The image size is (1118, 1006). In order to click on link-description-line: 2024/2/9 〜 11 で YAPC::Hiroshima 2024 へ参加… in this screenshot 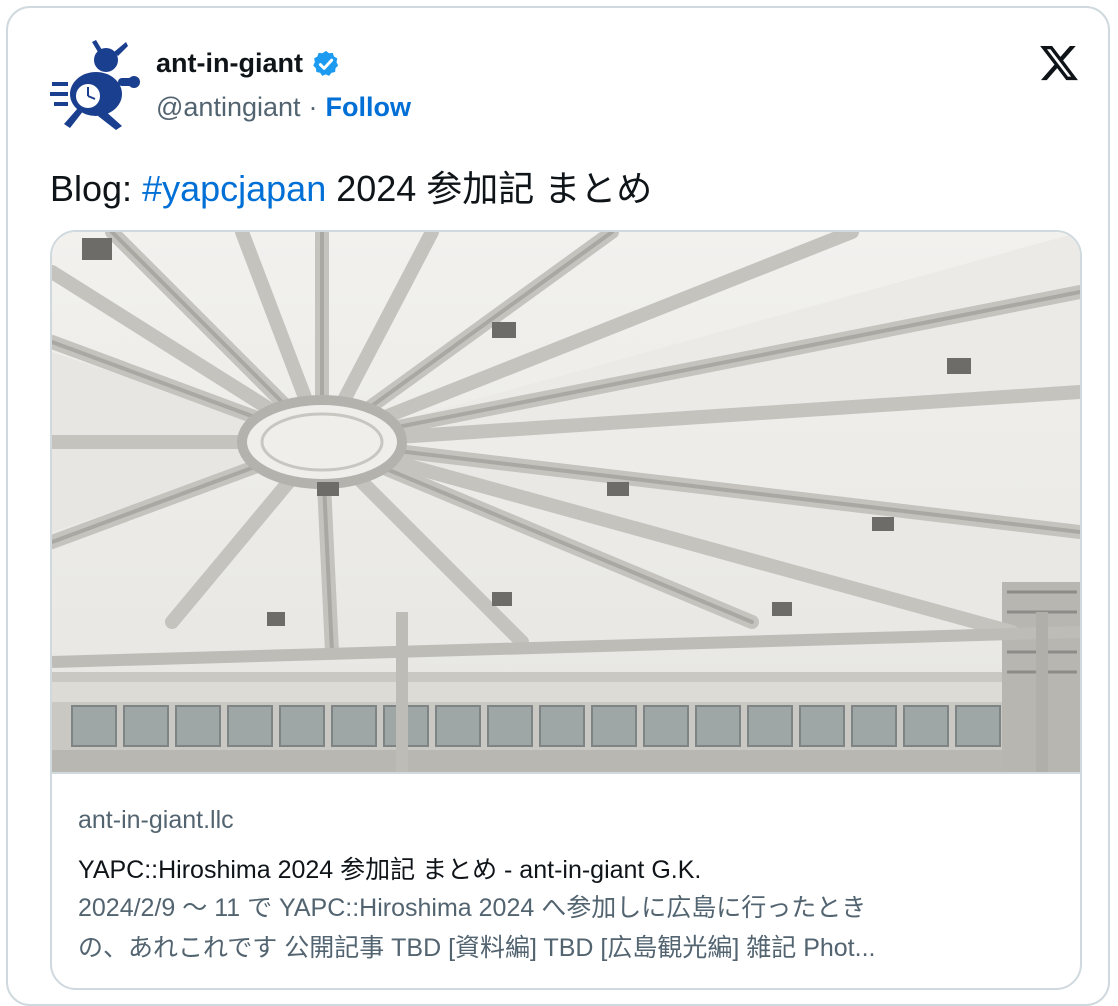, I will do `click(472, 908)`.